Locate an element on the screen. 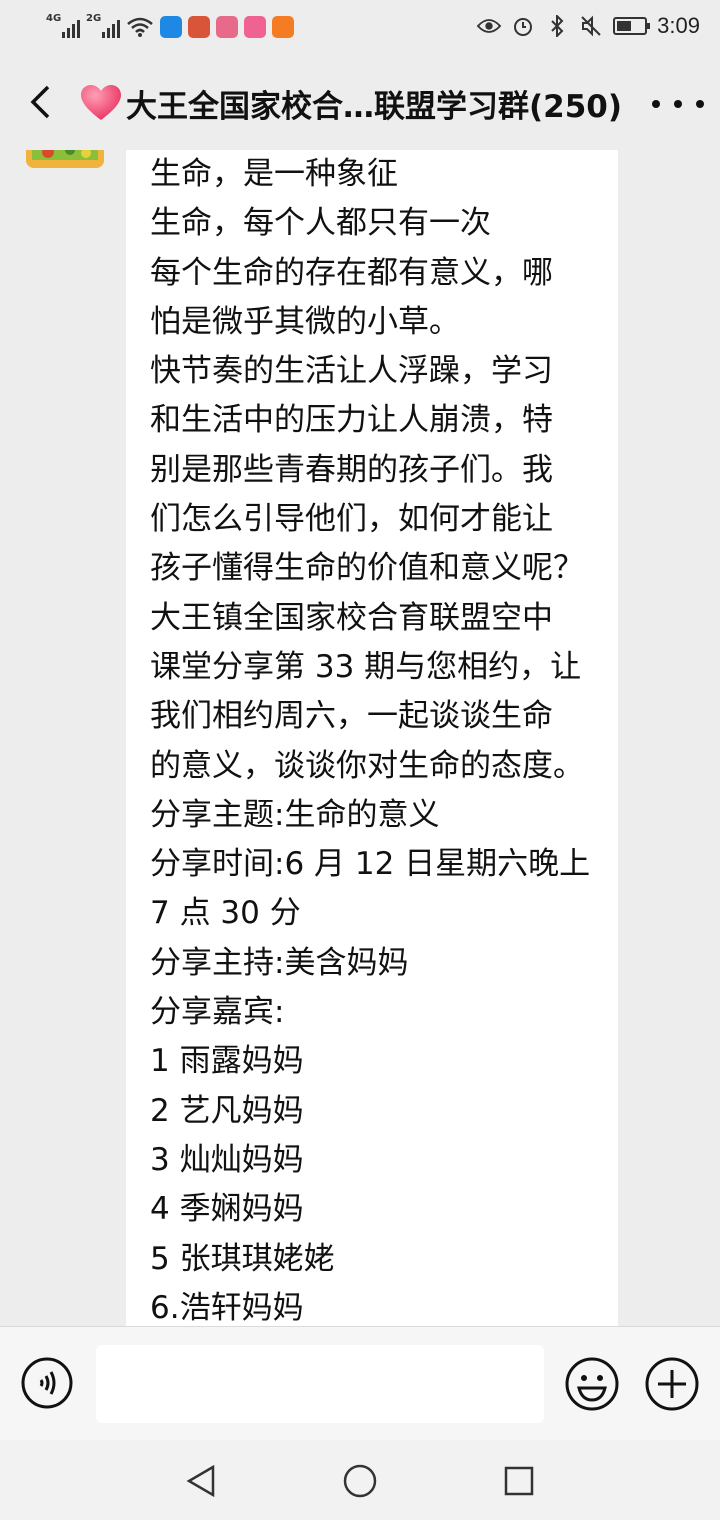 Image resolution: width=720 pixels, height=1520 pixels. nav-home-button is located at coordinates (360, 1481).